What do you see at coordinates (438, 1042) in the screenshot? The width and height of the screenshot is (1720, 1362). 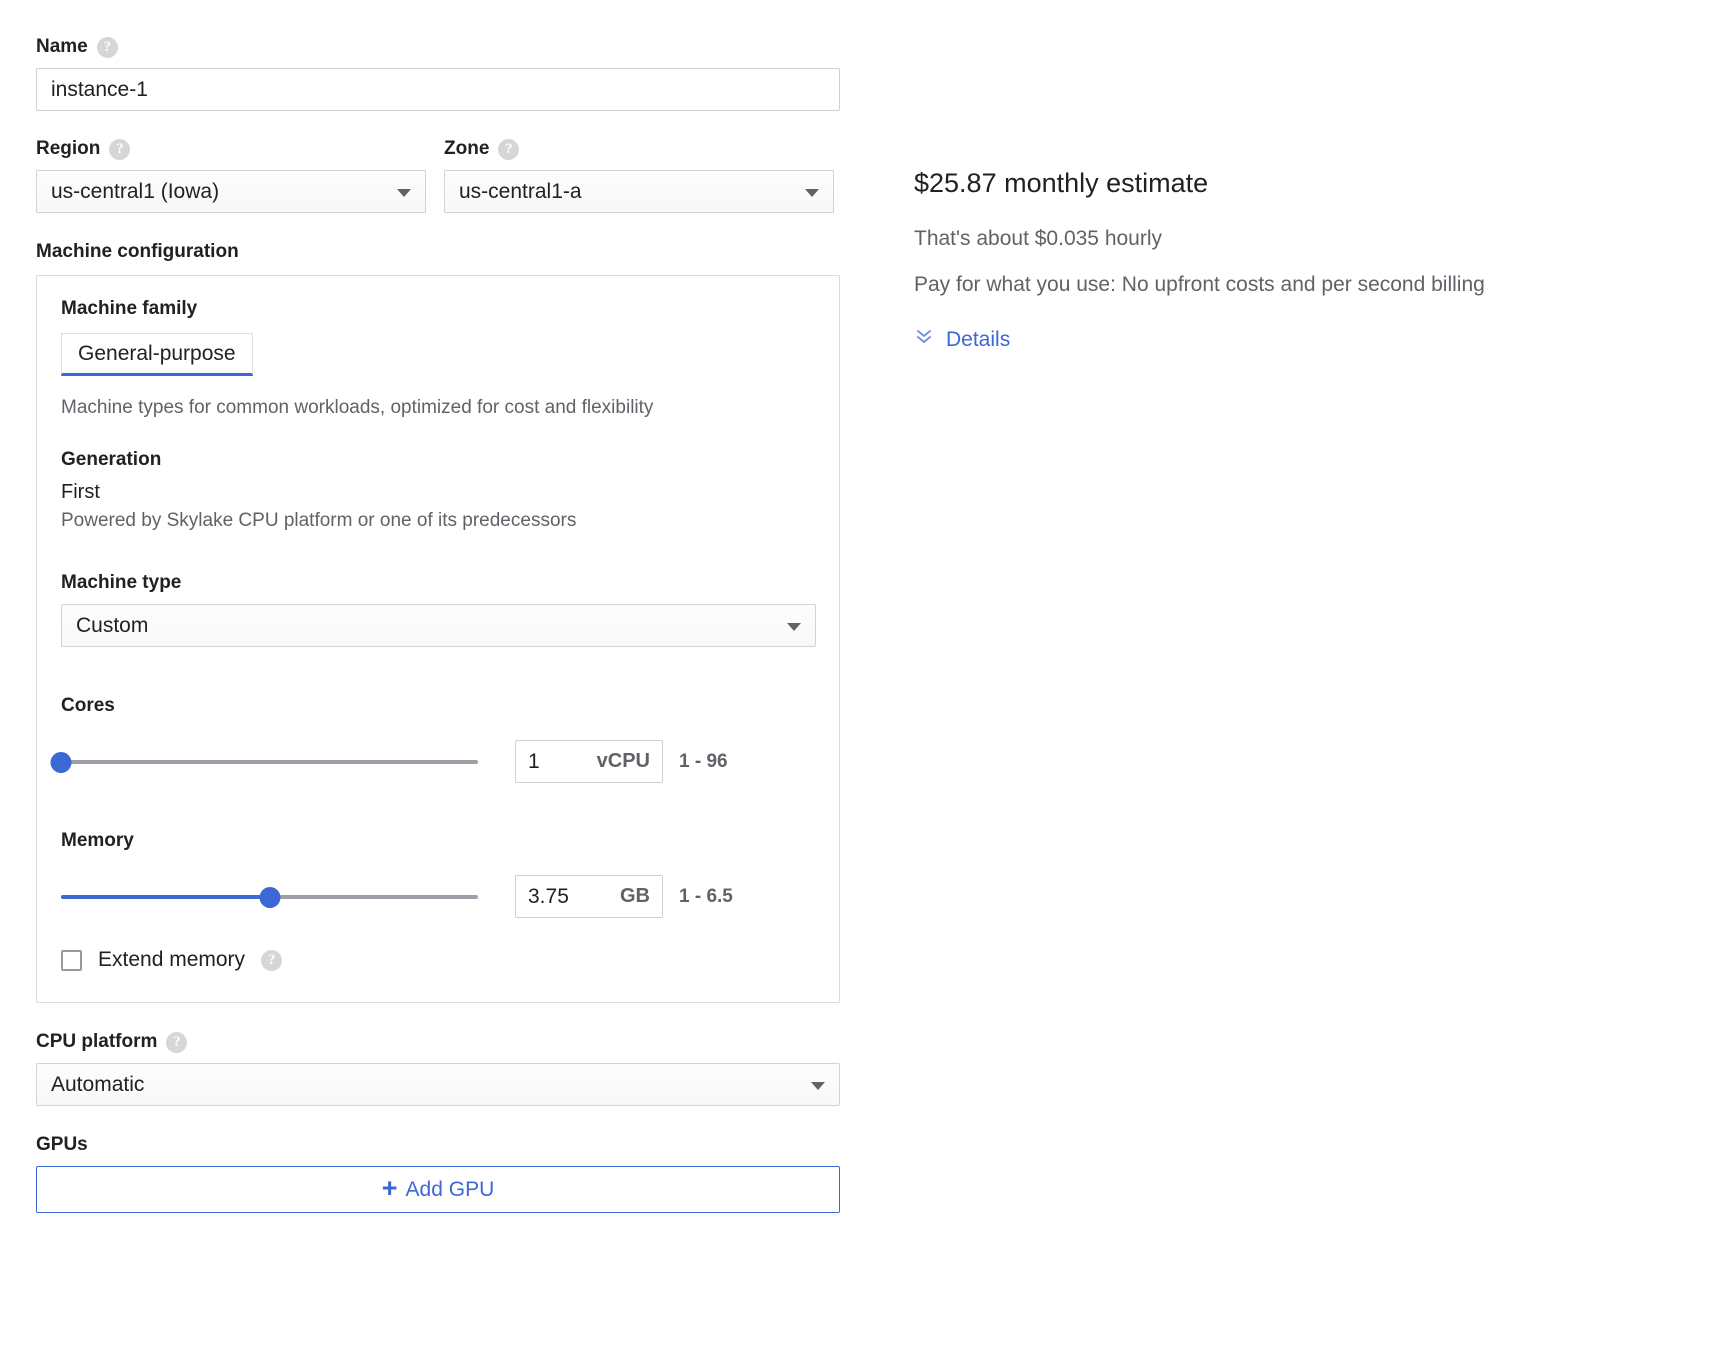 I see `cpu-platform-label: CPU platform ?` at bounding box center [438, 1042].